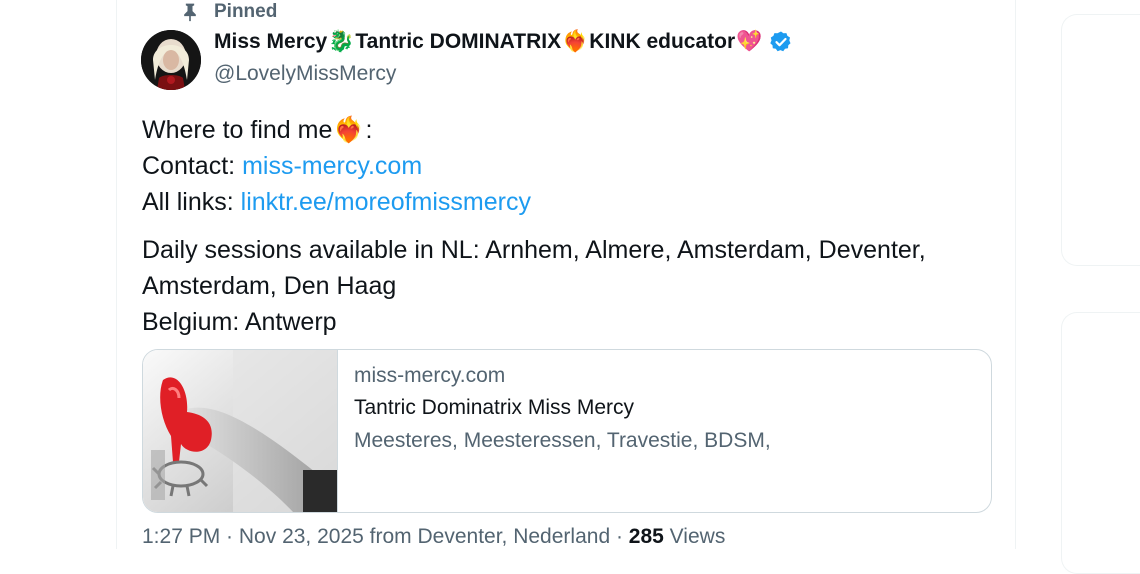 This screenshot has width=1140, height=574. Describe the element at coordinates (181, 536) in the screenshot. I see `tweet-time: 1:27 PM` at that location.